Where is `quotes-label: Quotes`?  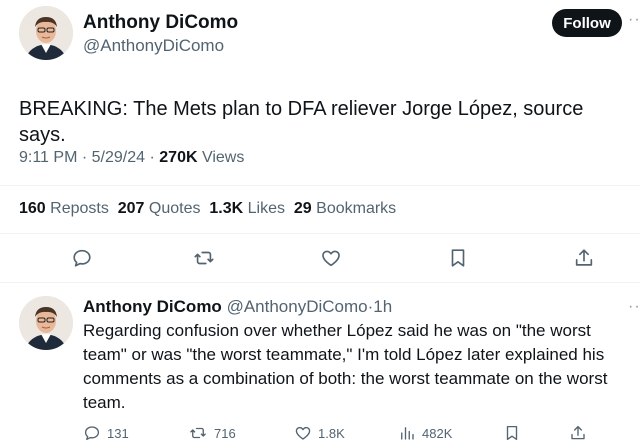 quotes-label: Quotes is located at coordinates (174, 208).